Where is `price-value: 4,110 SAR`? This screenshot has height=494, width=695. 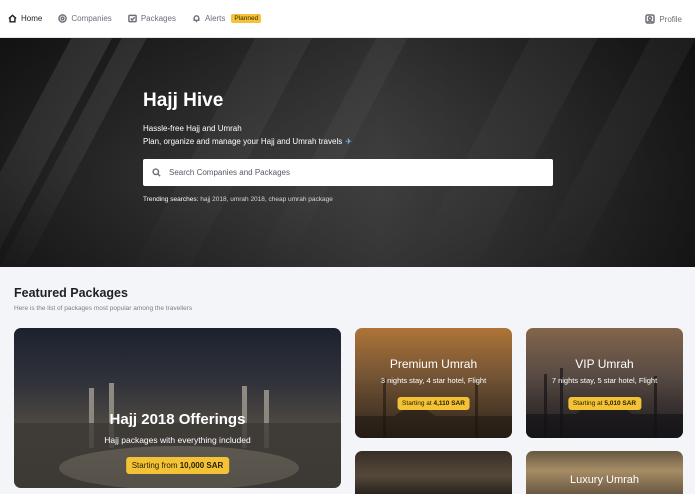
price-value: 4,110 SAR is located at coordinates (449, 403).